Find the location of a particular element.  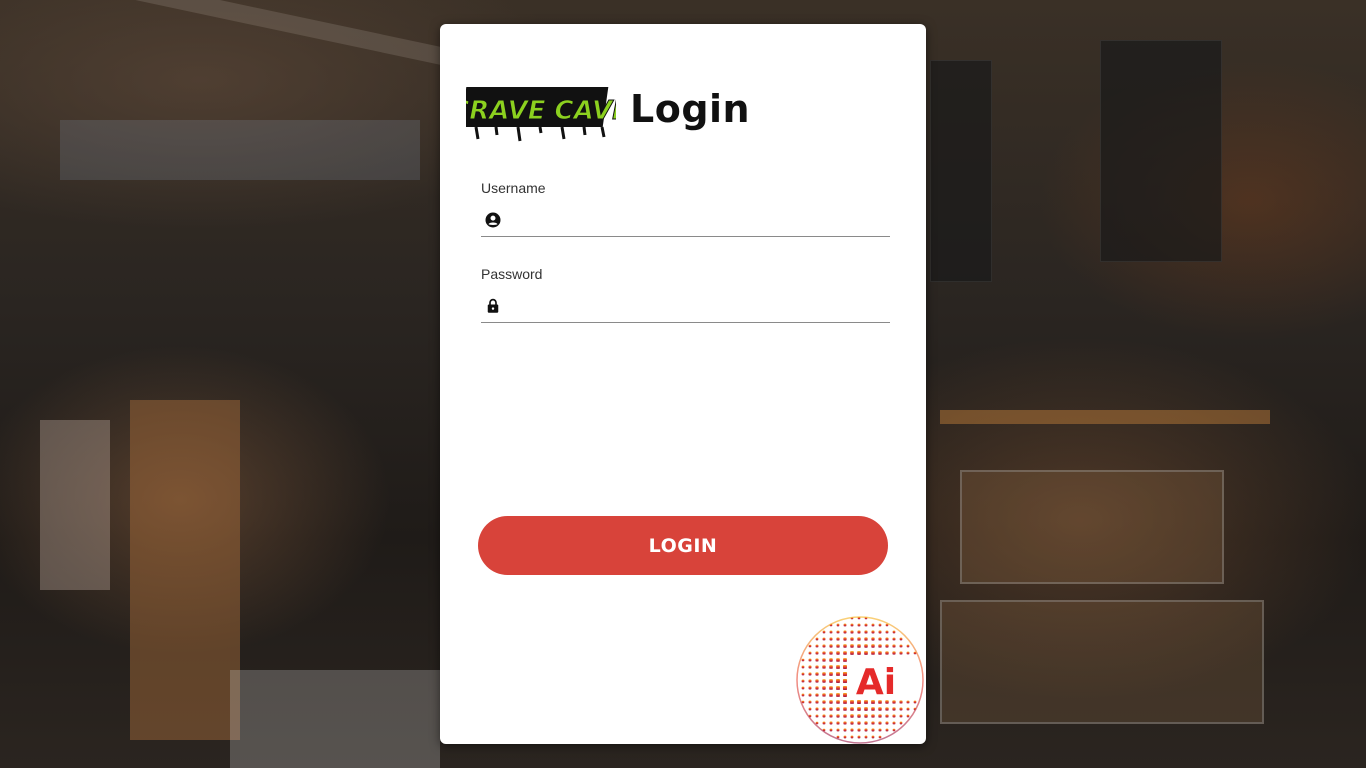

fridge is located at coordinates (75, 505).